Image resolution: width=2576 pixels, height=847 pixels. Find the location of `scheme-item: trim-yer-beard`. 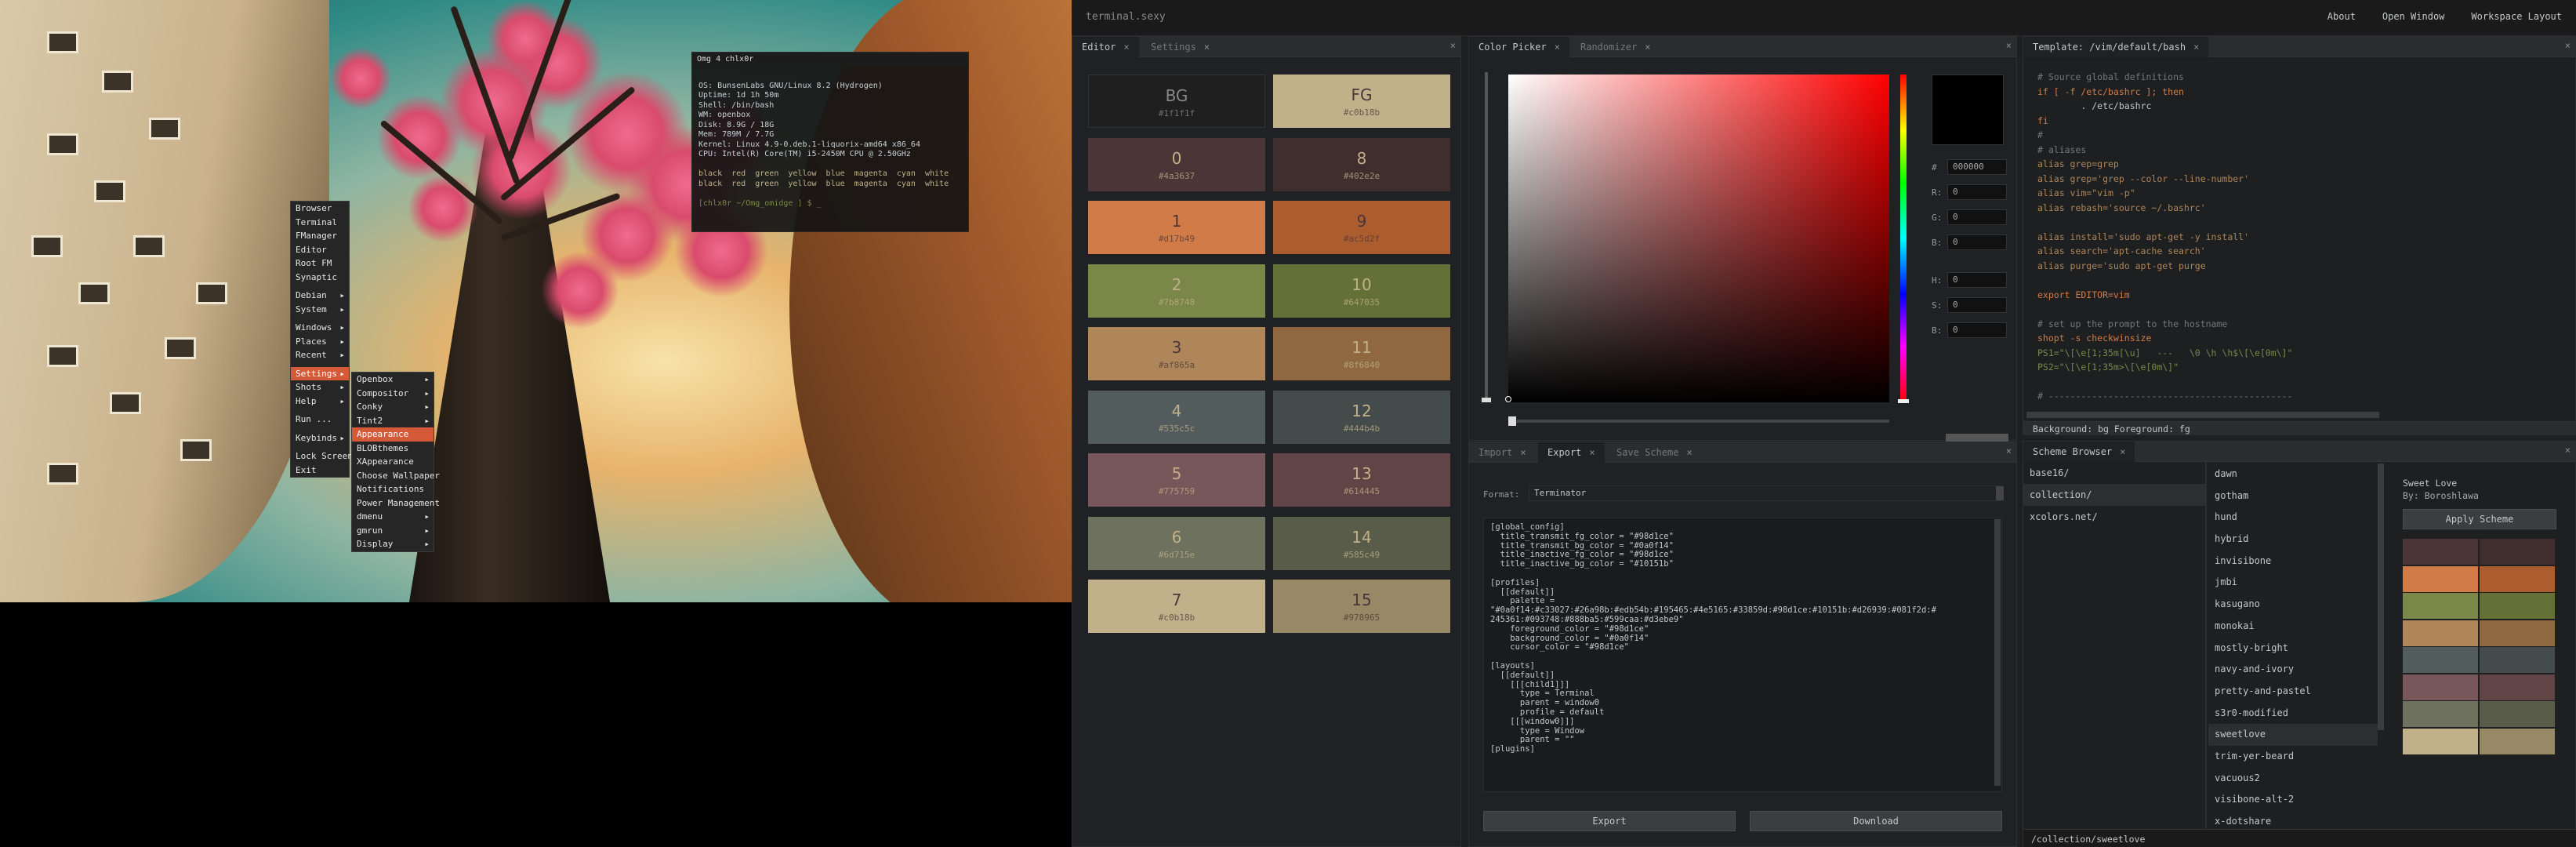

scheme-item: trim-yer-beard is located at coordinates (2293, 757).